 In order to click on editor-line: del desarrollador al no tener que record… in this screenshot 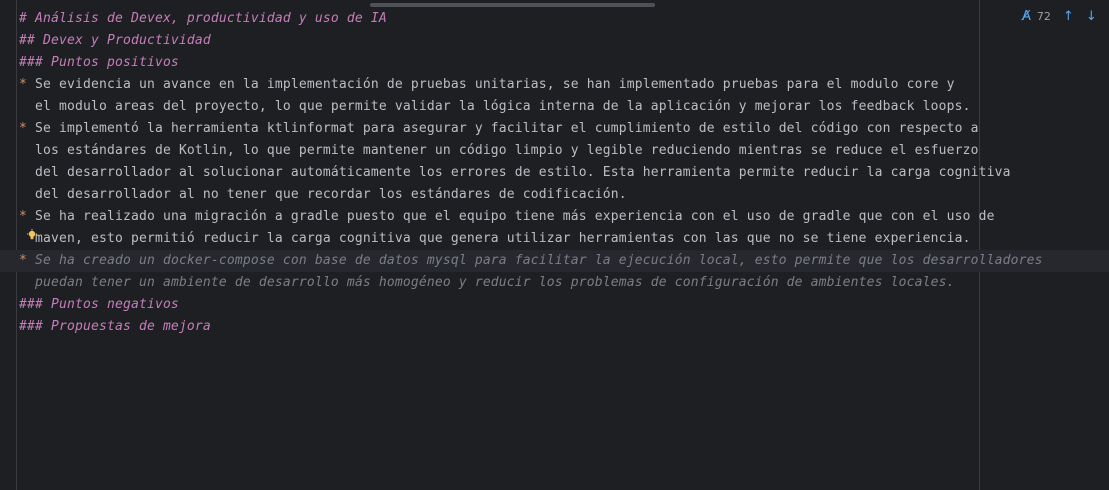, I will do `click(554, 195)`.